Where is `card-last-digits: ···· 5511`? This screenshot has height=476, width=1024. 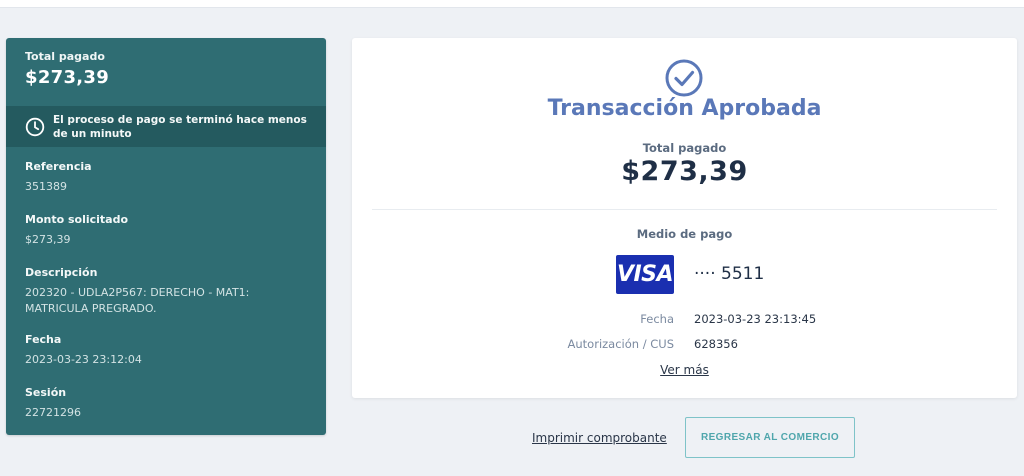 card-last-digits: ···· 5511 is located at coordinates (729, 274).